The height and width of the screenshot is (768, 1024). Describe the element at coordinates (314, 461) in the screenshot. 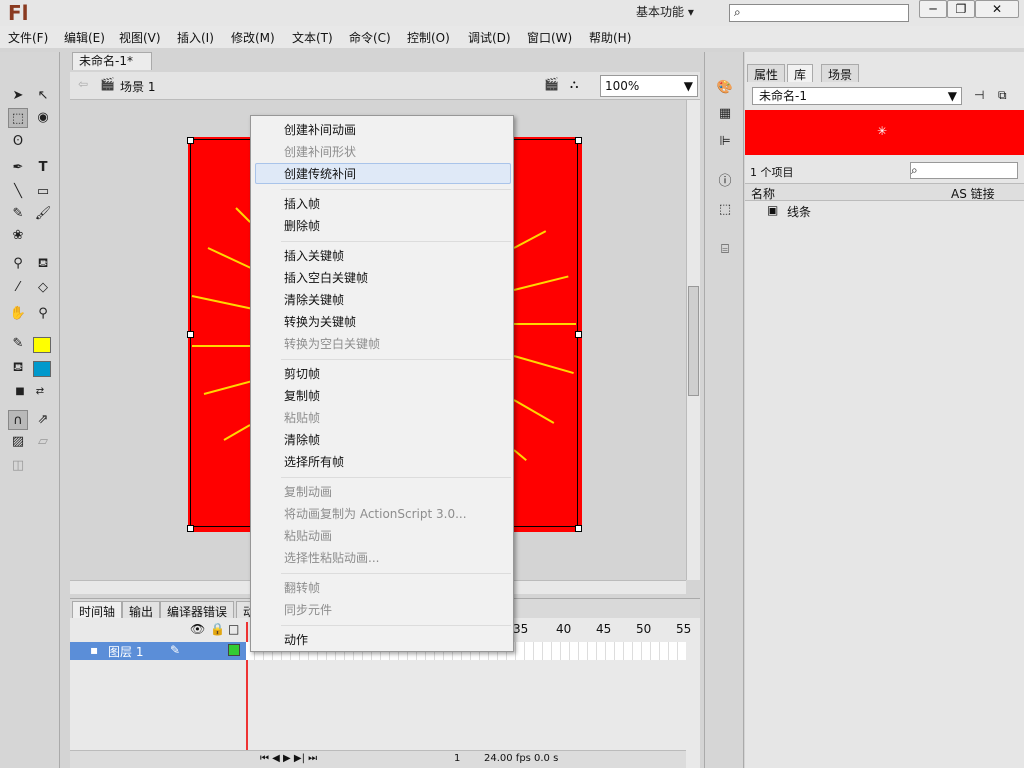

I see `menu-item: 选择所有帧` at that location.